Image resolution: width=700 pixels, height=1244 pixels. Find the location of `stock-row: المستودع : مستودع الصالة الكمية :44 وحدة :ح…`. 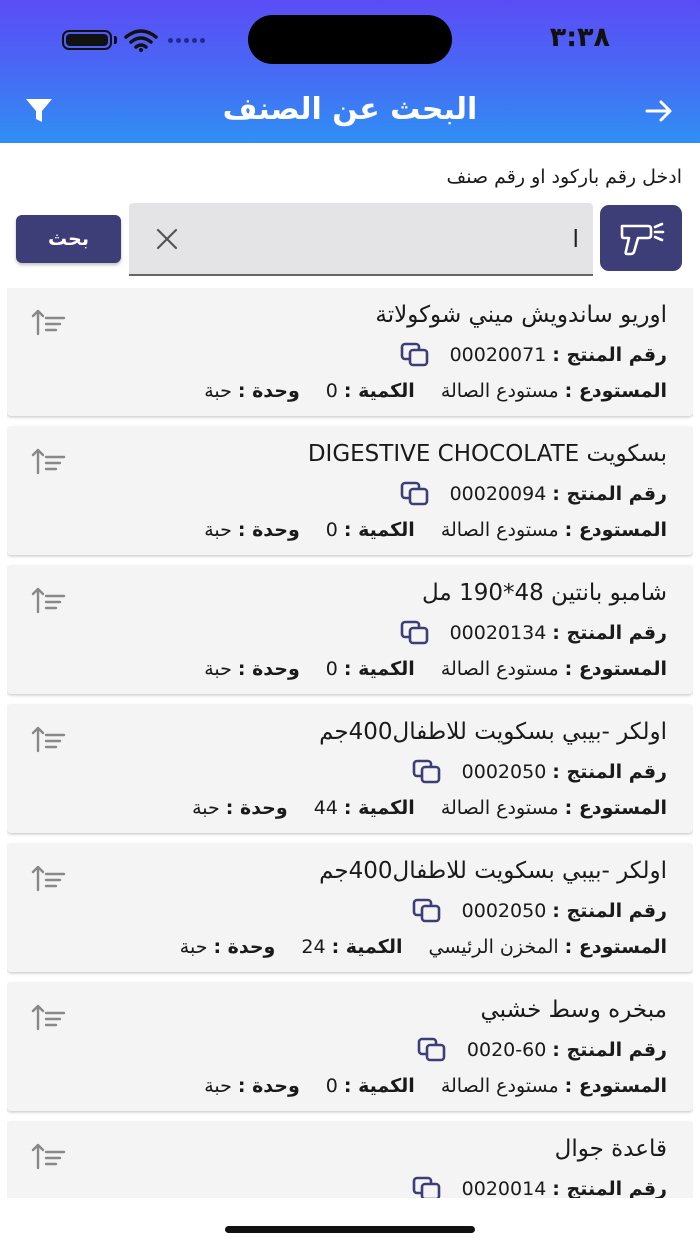

stock-row: المستودع : مستودع الصالة الكمية :44 وحدة :ح… is located at coordinates (429, 808).